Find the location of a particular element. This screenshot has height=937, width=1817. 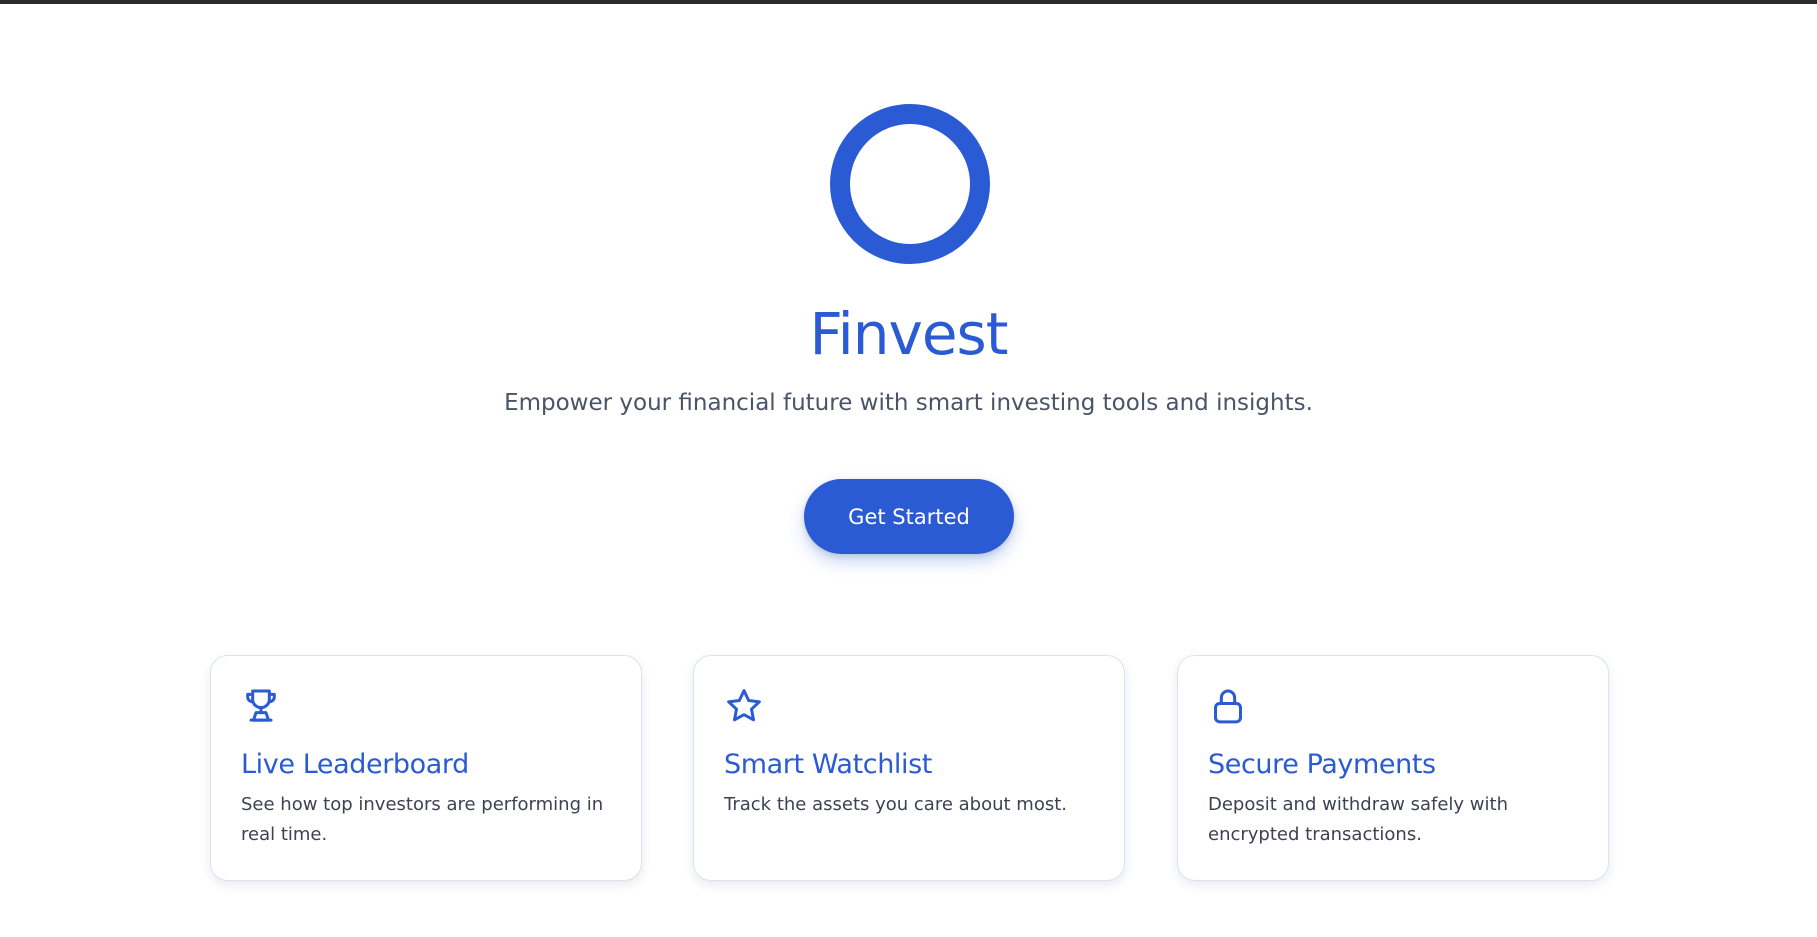

star-icon is located at coordinates (744, 705).